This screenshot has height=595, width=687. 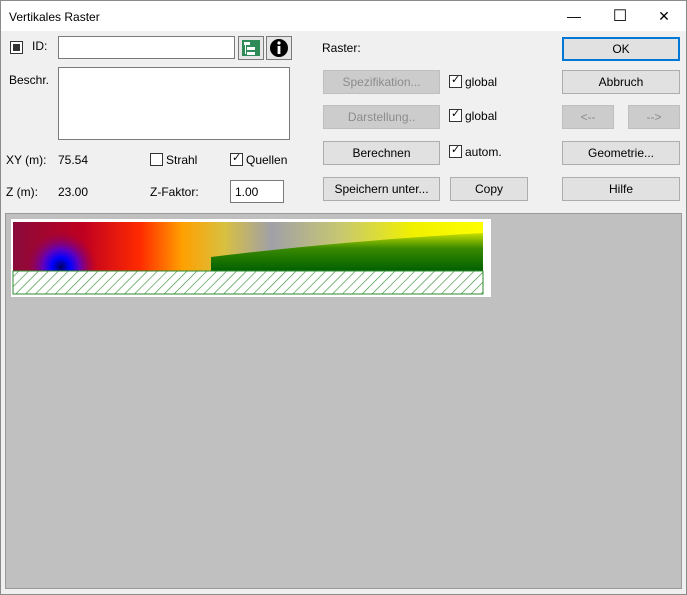 I want to click on zfaktor-label: Z-Faktor:, so click(x=174, y=192).